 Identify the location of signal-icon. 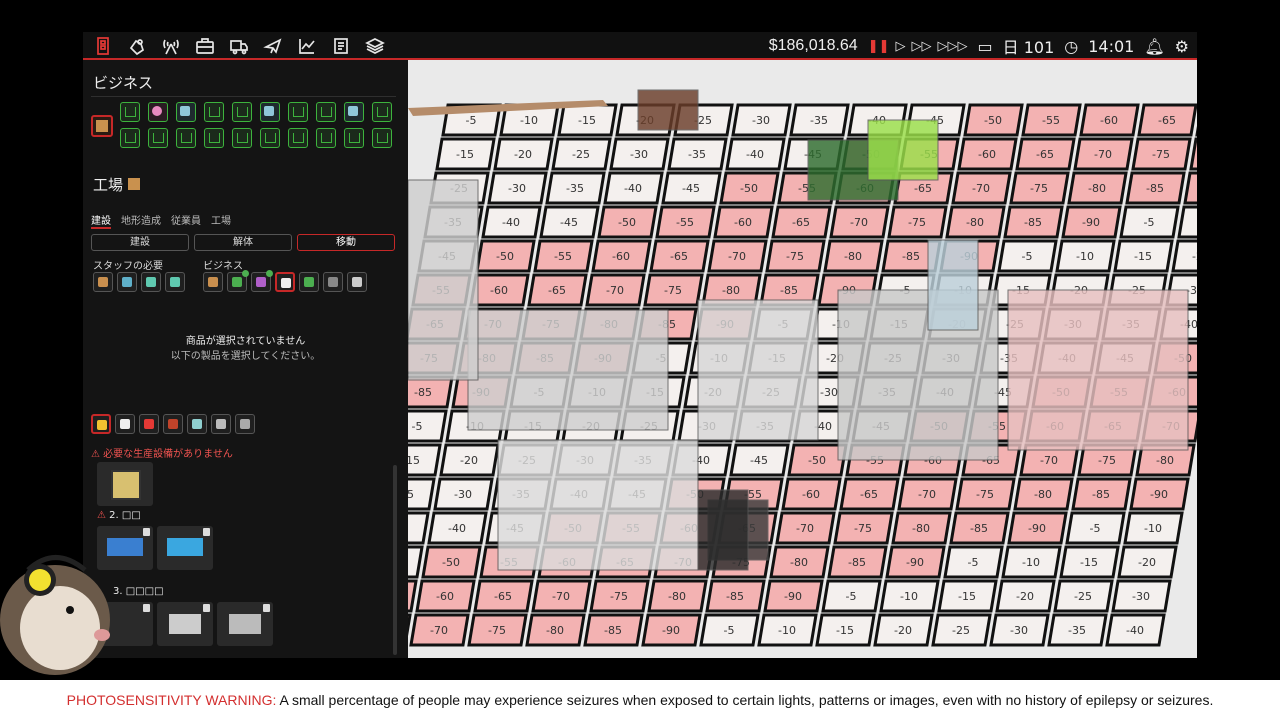
(171, 46).